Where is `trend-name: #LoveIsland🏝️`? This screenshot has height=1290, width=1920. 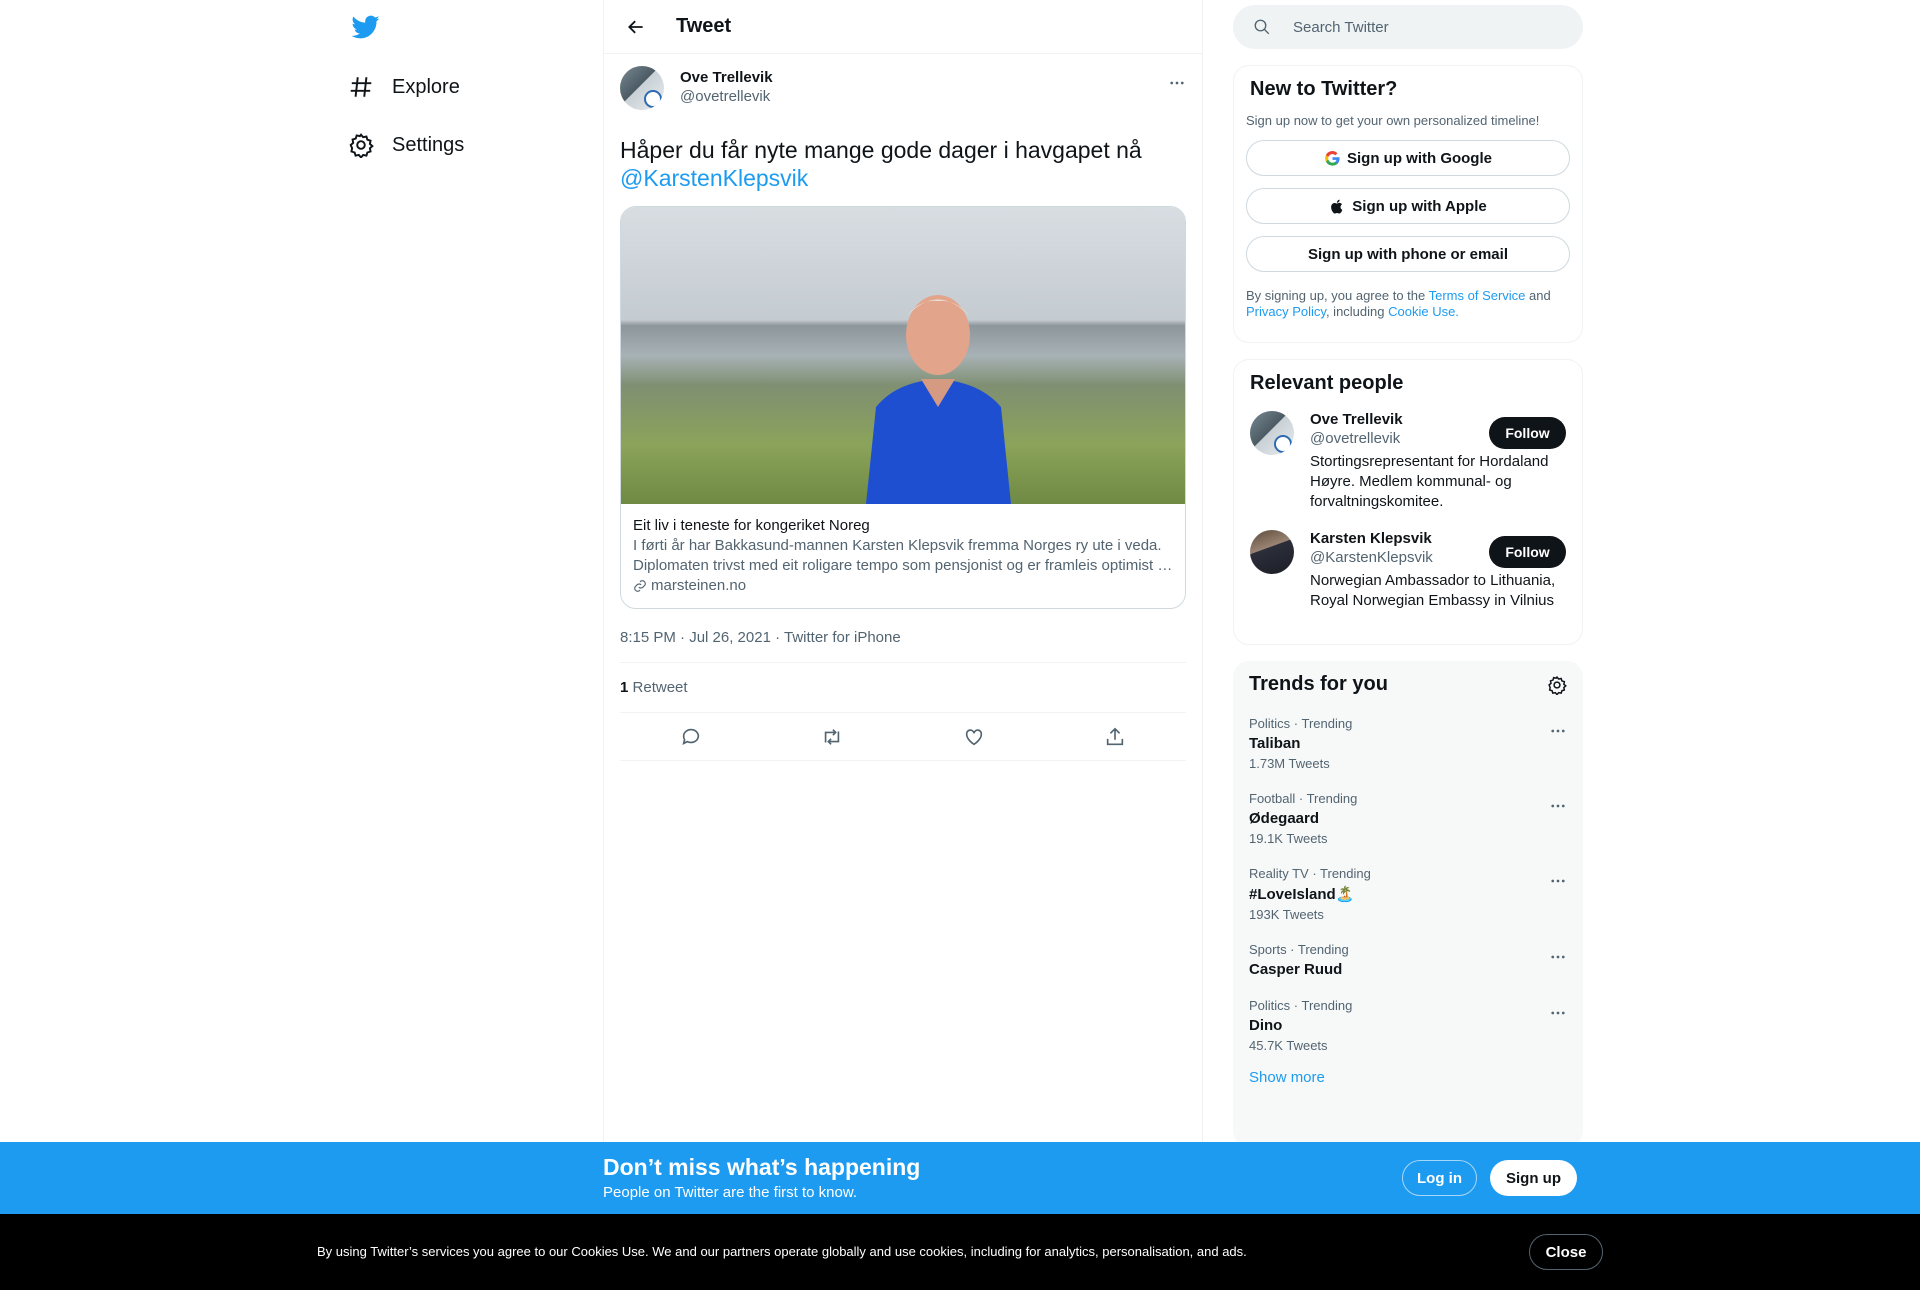 trend-name: #LoveIsland🏝️ is located at coordinates (1302, 894).